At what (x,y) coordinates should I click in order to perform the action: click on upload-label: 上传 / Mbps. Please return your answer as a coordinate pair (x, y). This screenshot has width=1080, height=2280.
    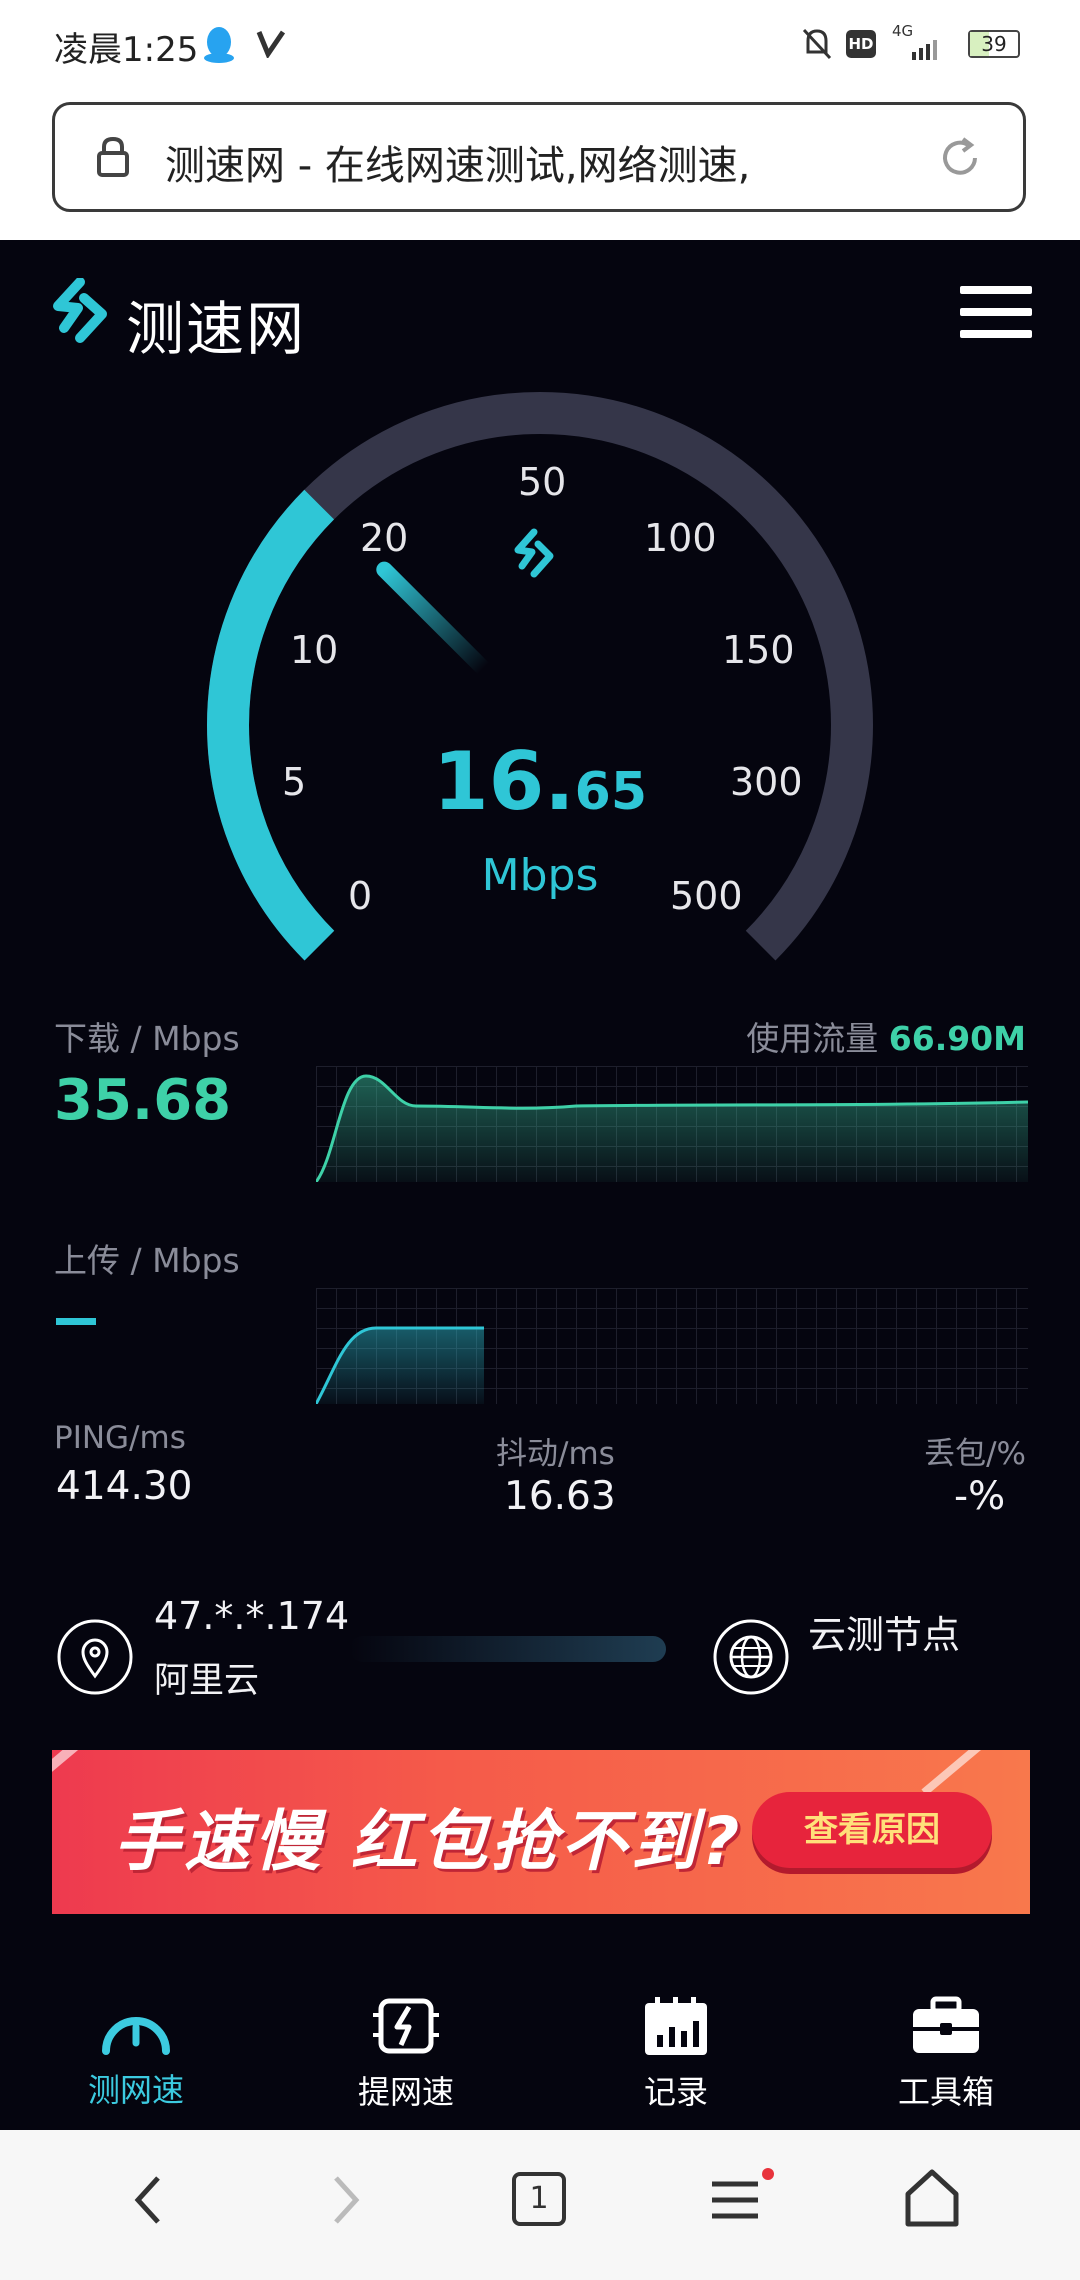
    Looking at the image, I should click on (147, 1260).